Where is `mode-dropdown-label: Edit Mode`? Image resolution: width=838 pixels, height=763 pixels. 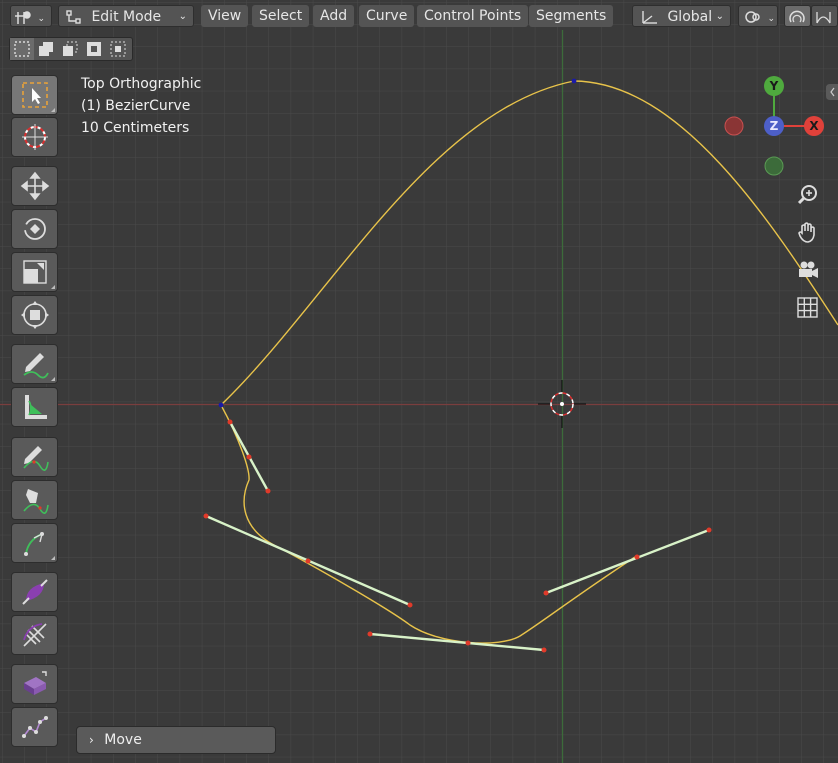
mode-dropdown-label: Edit Mode is located at coordinates (126, 17).